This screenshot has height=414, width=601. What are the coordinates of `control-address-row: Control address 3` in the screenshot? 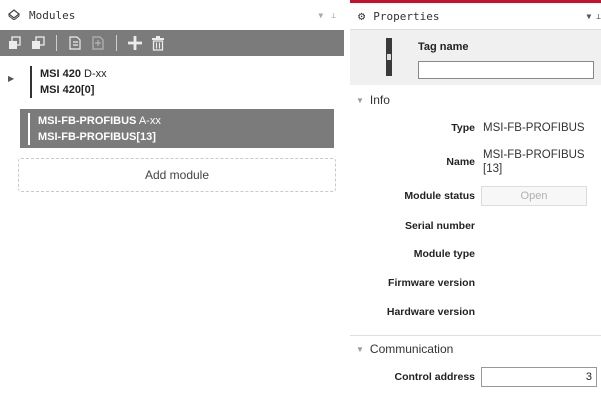 It's located at (475, 377).